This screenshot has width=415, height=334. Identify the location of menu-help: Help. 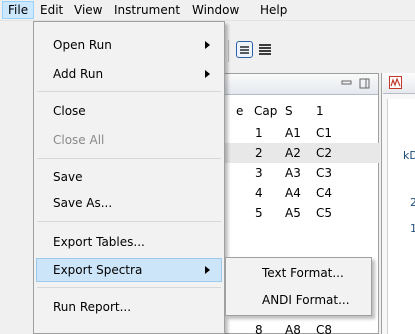
(273, 10).